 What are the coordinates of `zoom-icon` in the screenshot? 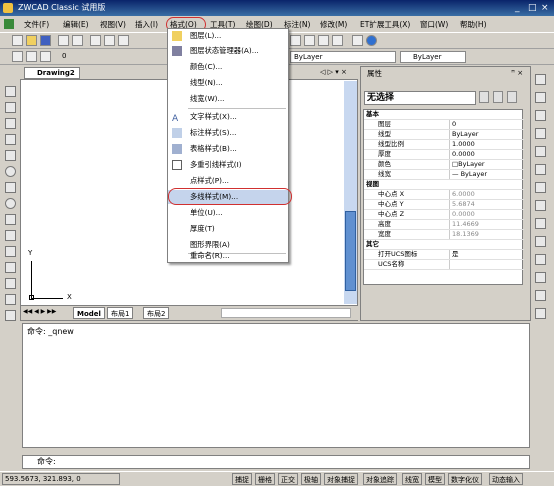 It's located at (357, 40).